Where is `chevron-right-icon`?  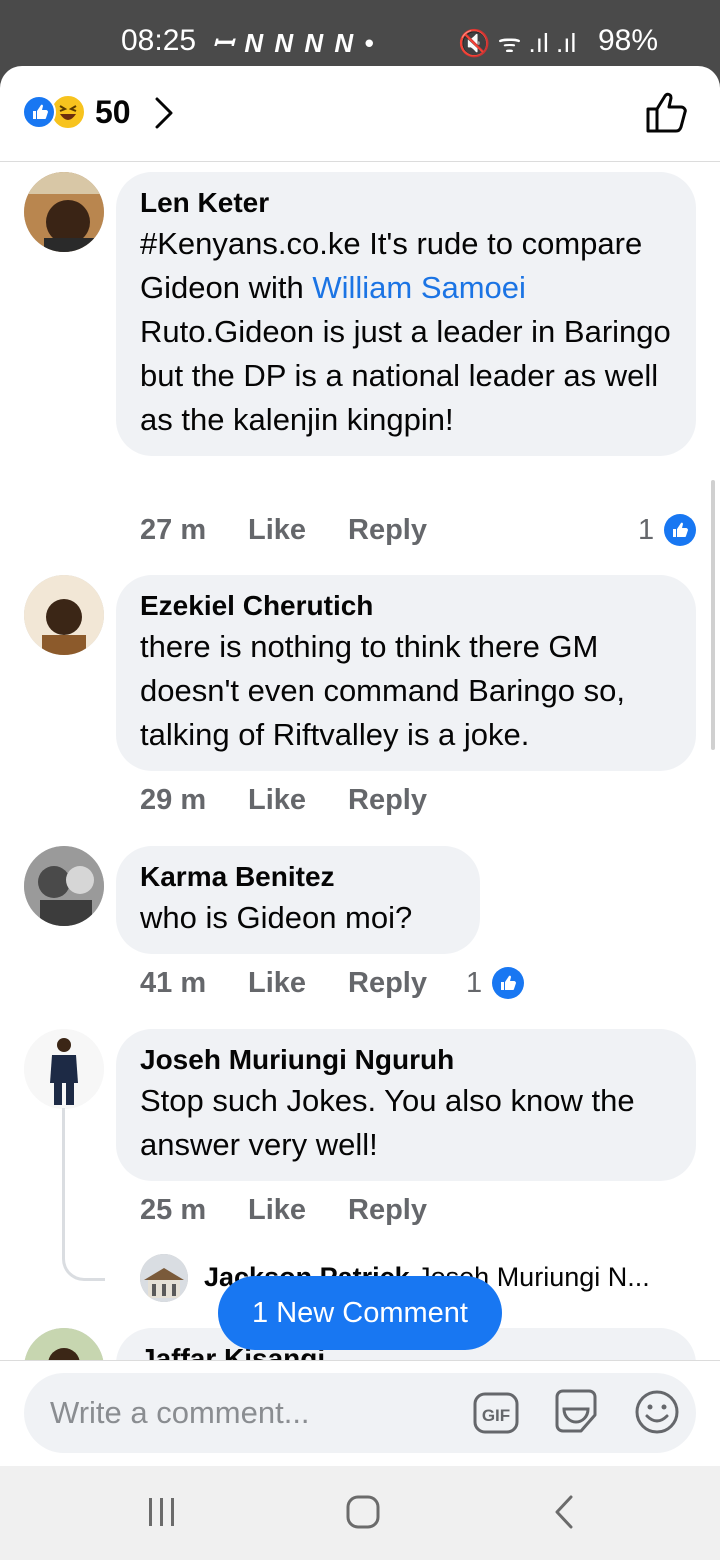
chevron-right-icon is located at coordinates (164, 113).